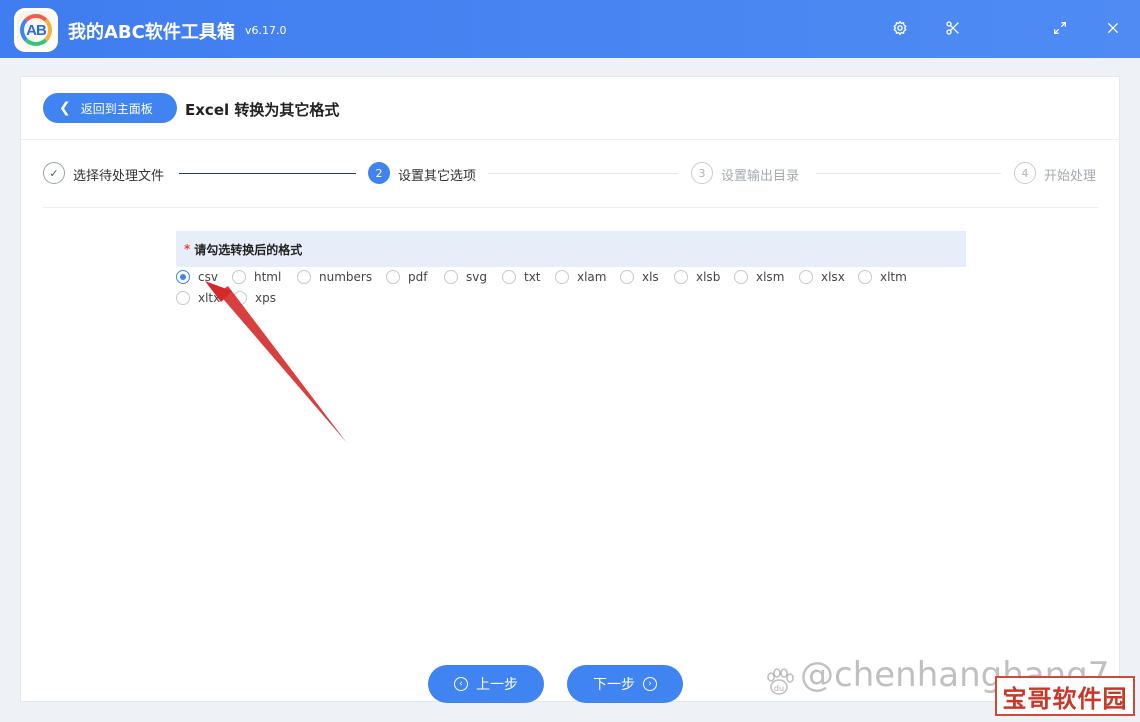 This screenshot has height=722, width=1140. I want to click on app-logo: AB, so click(36, 30).